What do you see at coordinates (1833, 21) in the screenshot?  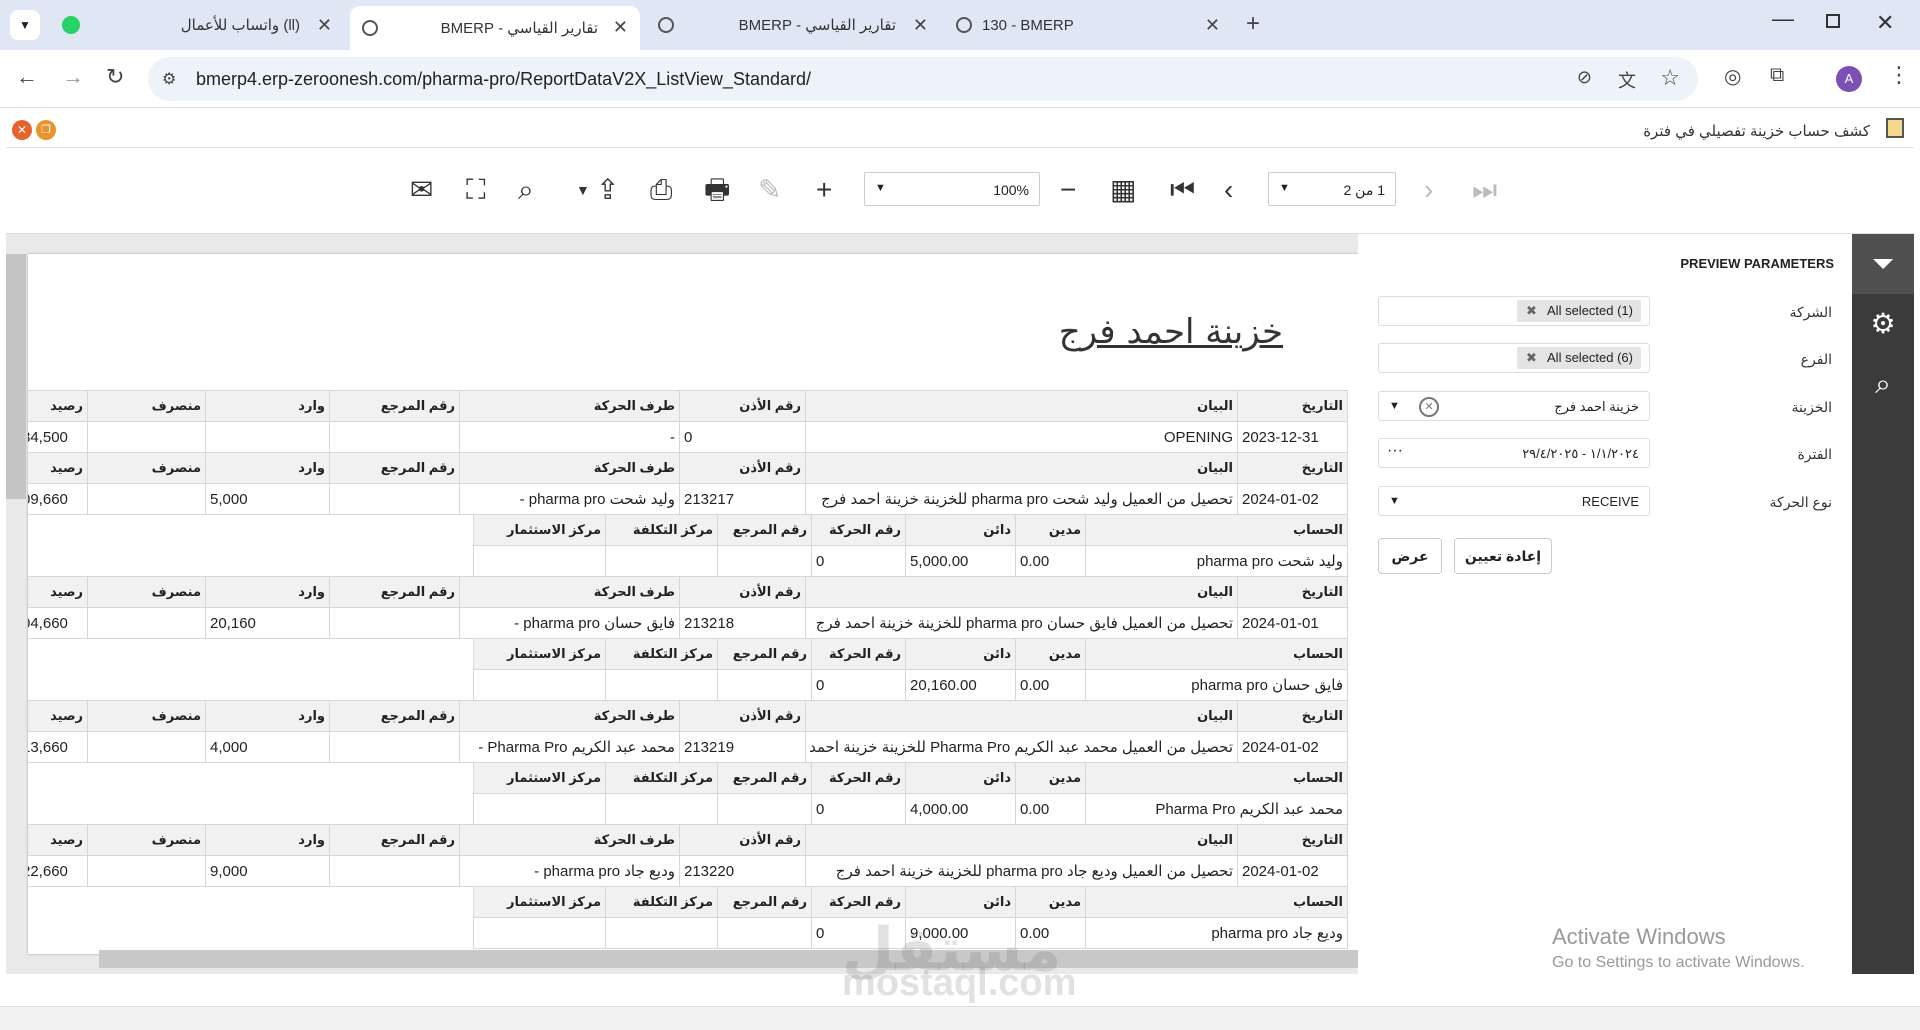 I see `maximize-button` at bounding box center [1833, 21].